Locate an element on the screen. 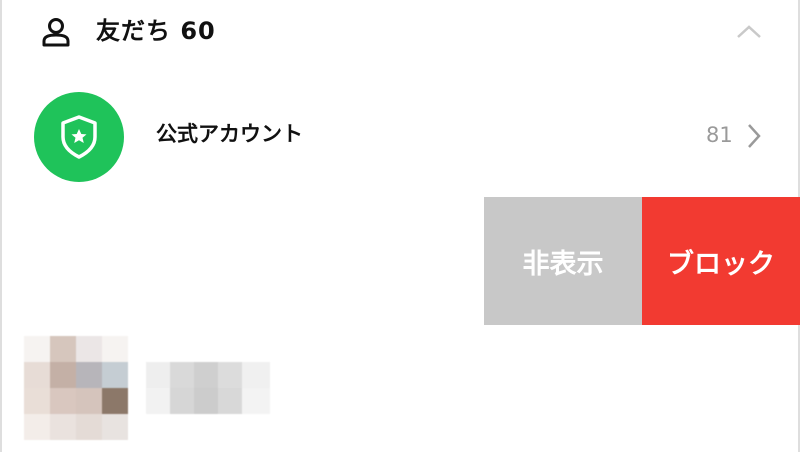 The image size is (800, 452). official-accounts-count: 81 is located at coordinates (719, 135).